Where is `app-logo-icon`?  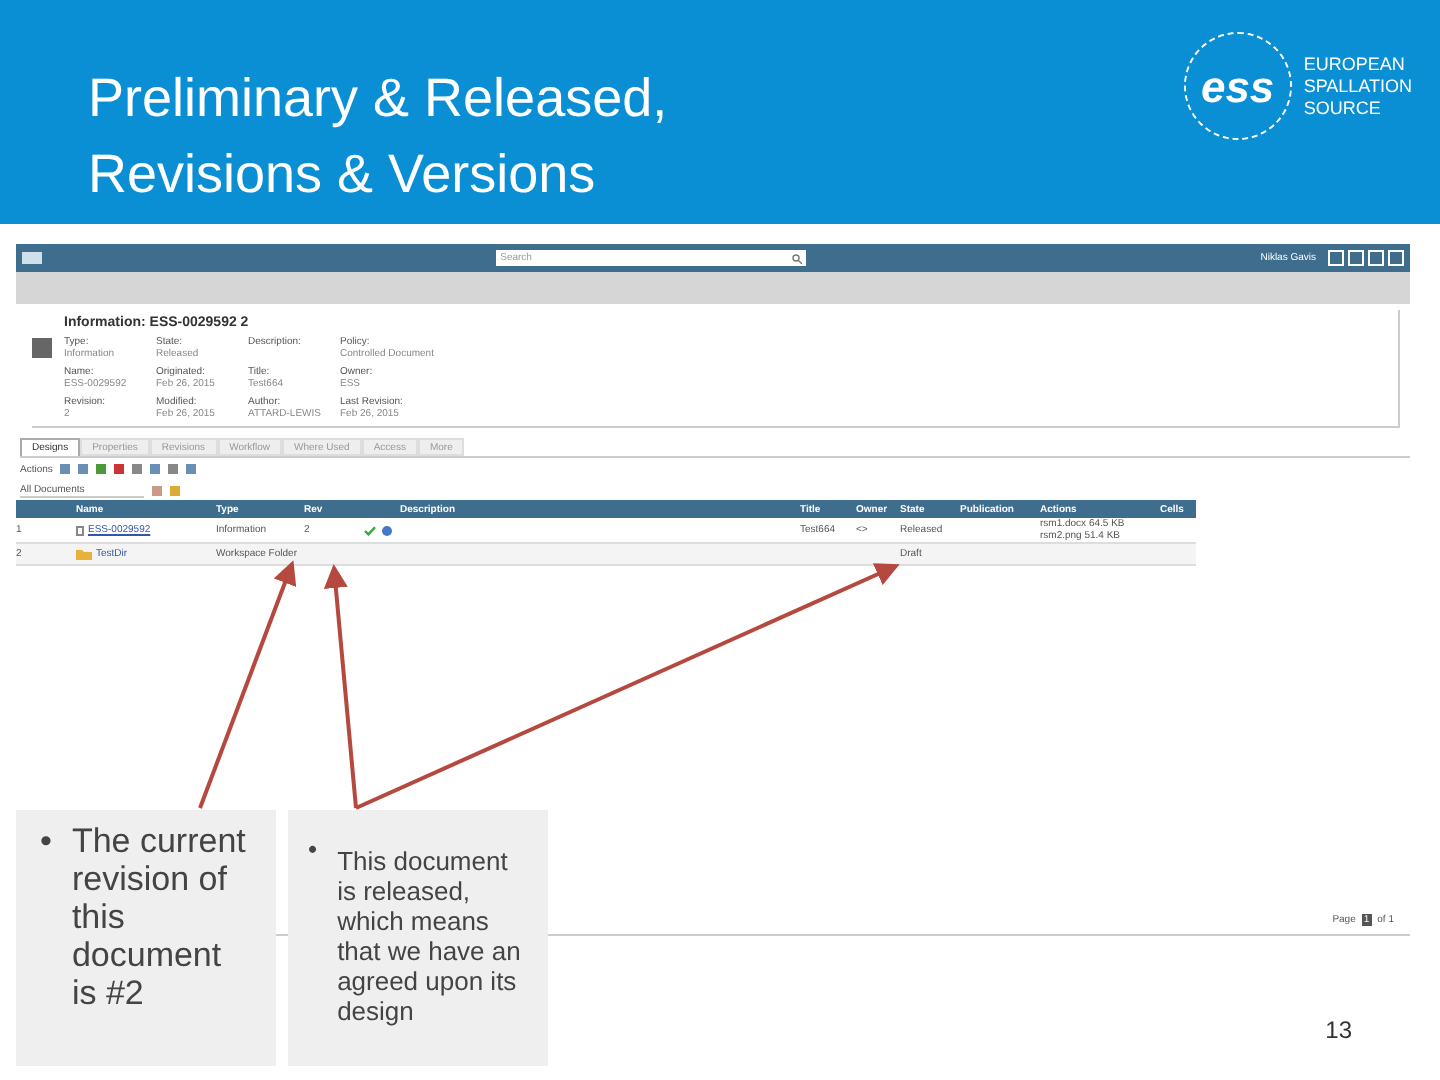 app-logo-icon is located at coordinates (32, 258).